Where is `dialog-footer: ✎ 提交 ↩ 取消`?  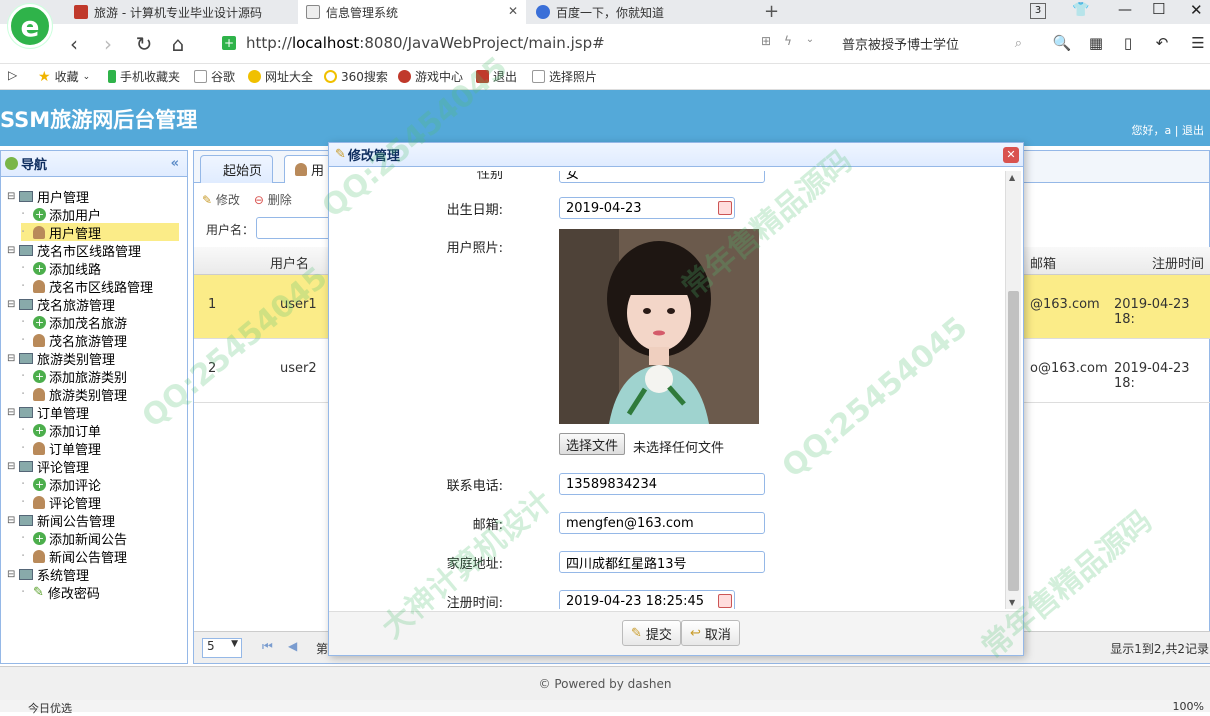 dialog-footer: ✎ 提交 ↩ 取消 is located at coordinates (676, 633).